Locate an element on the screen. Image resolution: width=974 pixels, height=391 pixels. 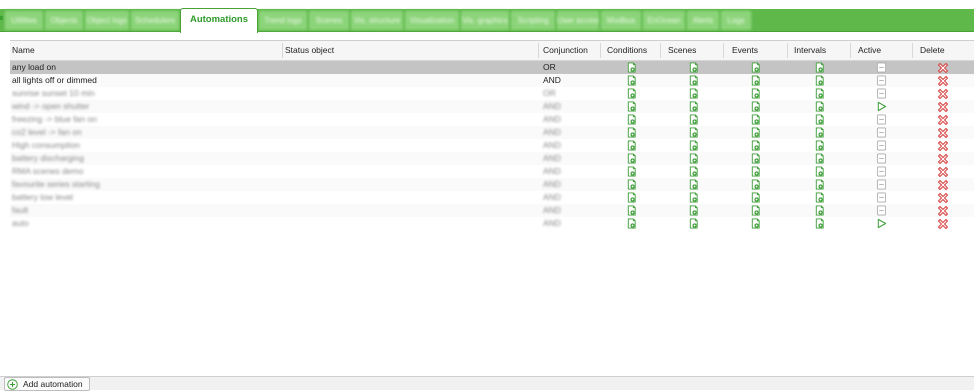
tab-vis-graphics: Vis. graphics is located at coordinates (485, 20).